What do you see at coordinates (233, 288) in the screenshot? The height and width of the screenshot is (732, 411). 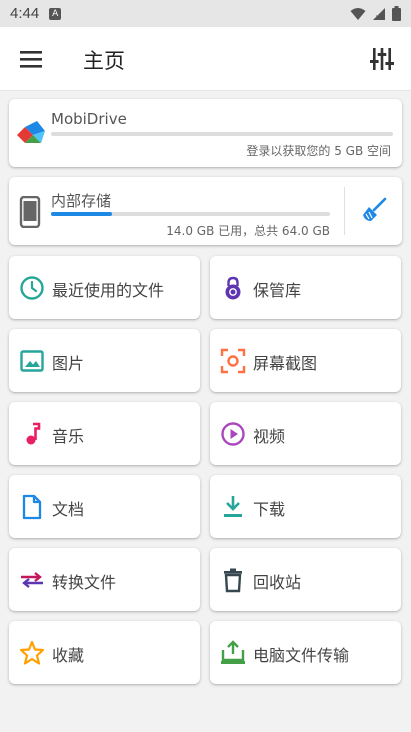 I see `lock-icon` at bounding box center [233, 288].